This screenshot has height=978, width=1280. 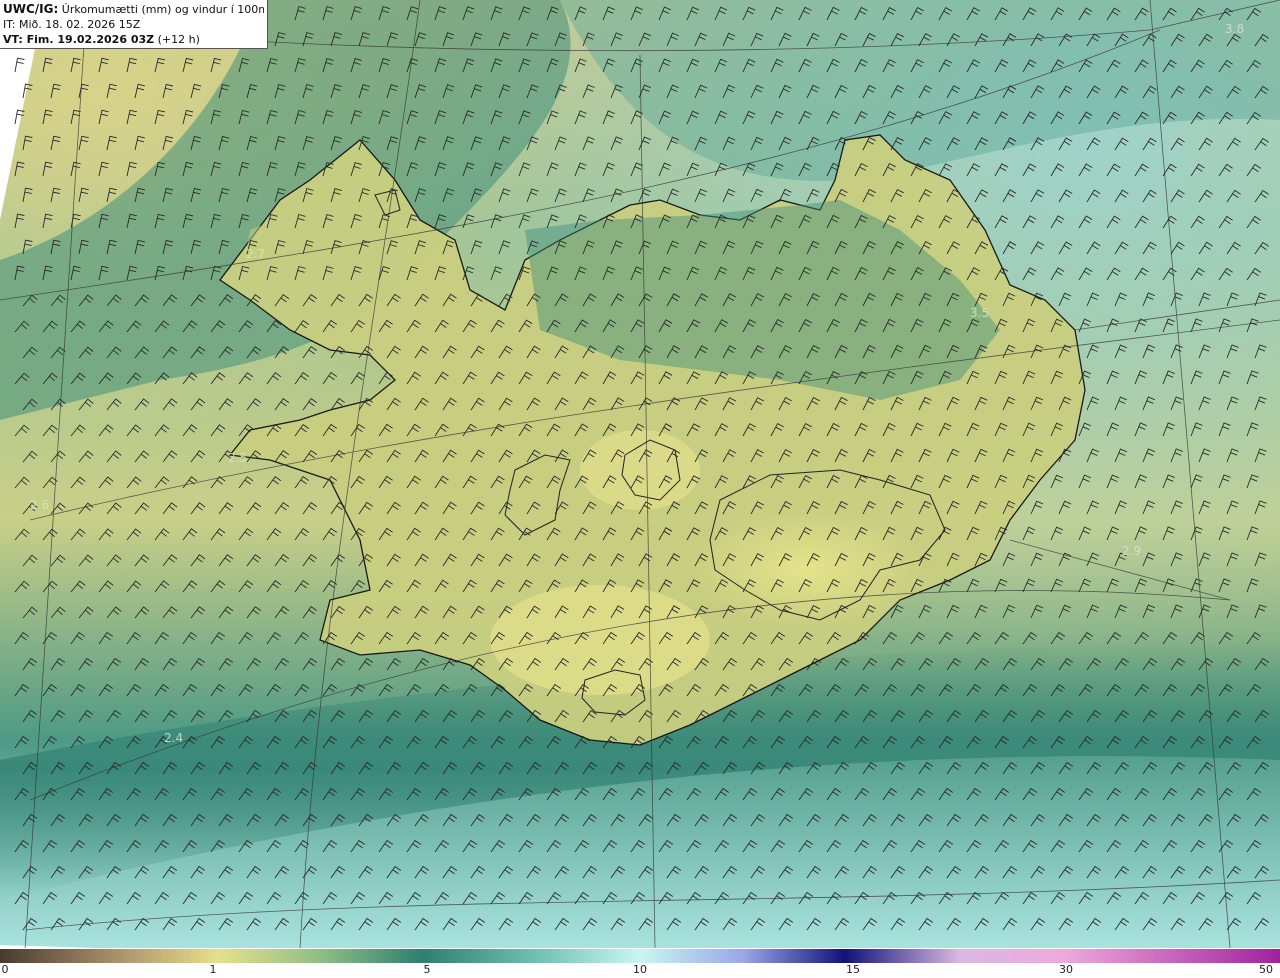 I want to click on map-label-6: 3.8, so click(x=1234, y=29).